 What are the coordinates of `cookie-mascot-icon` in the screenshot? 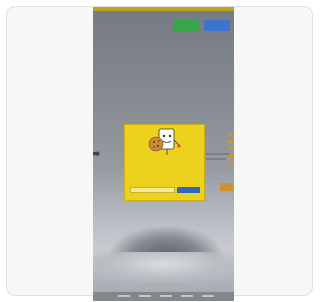 It's located at (164, 141).